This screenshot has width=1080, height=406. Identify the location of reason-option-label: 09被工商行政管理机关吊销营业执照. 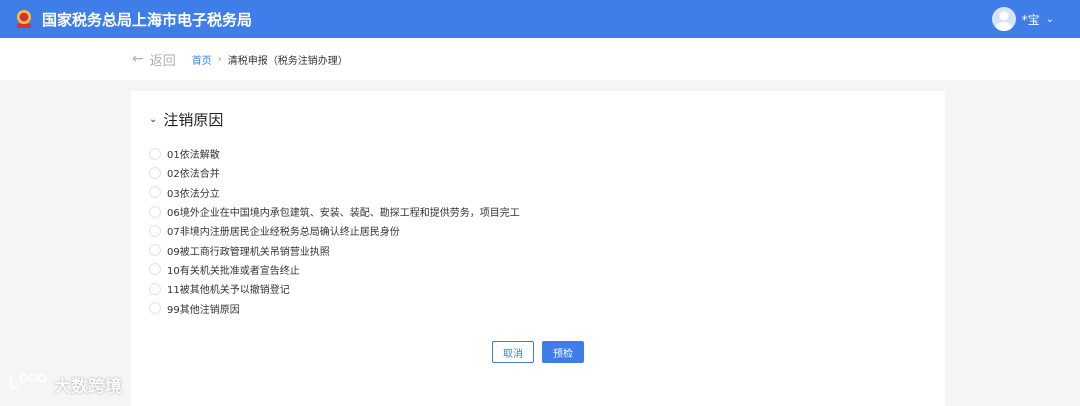
(248, 250).